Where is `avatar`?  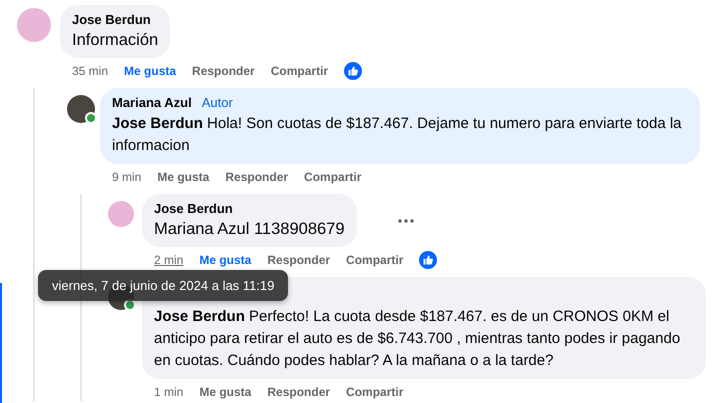
avatar is located at coordinates (81, 109).